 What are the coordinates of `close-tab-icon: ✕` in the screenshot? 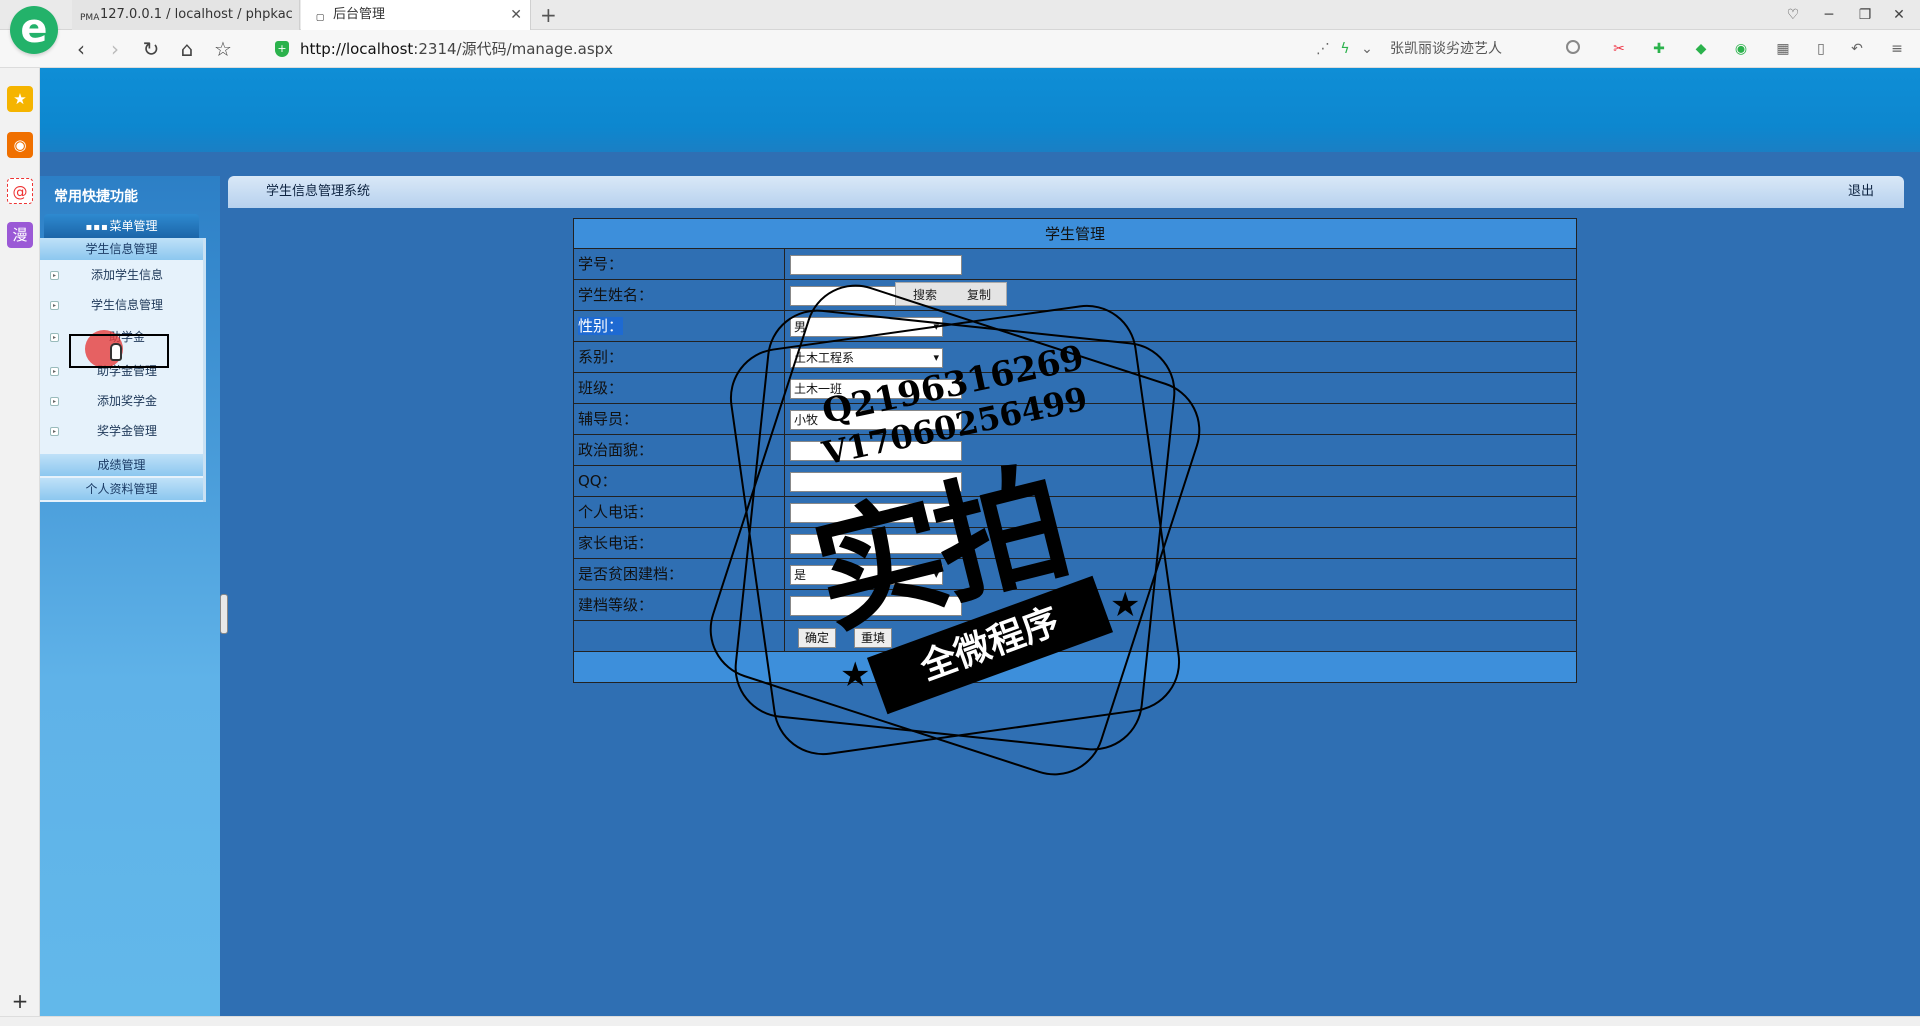 It's located at (516, 15).